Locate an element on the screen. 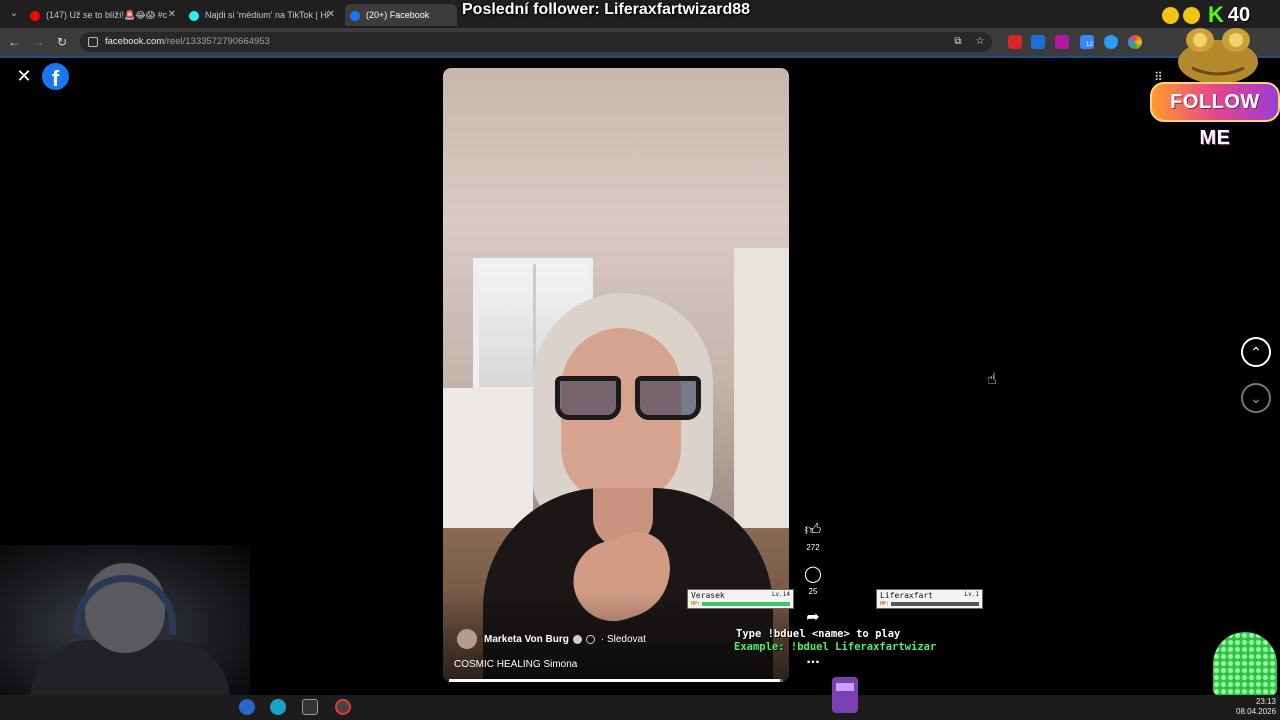  tab-facebook: (20+) Facebook is located at coordinates (401, 15).